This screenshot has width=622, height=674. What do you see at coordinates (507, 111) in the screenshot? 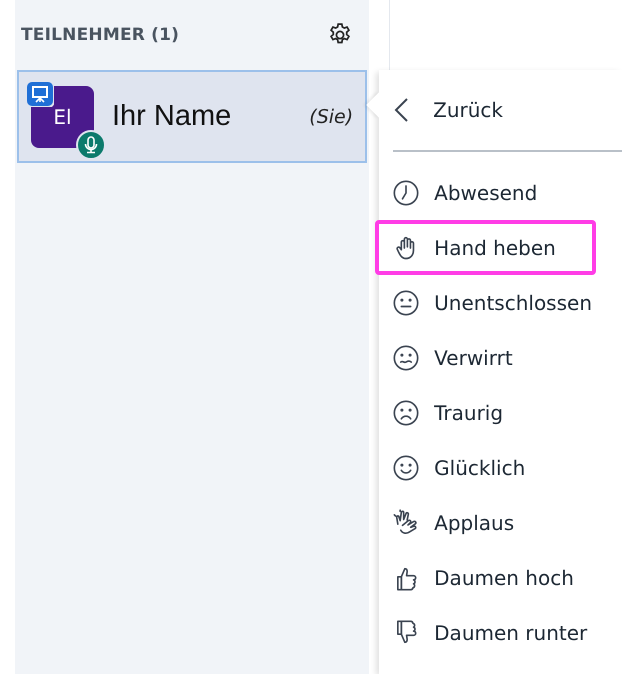
I see `back-button: Zurück` at bounding box center [507, 111].